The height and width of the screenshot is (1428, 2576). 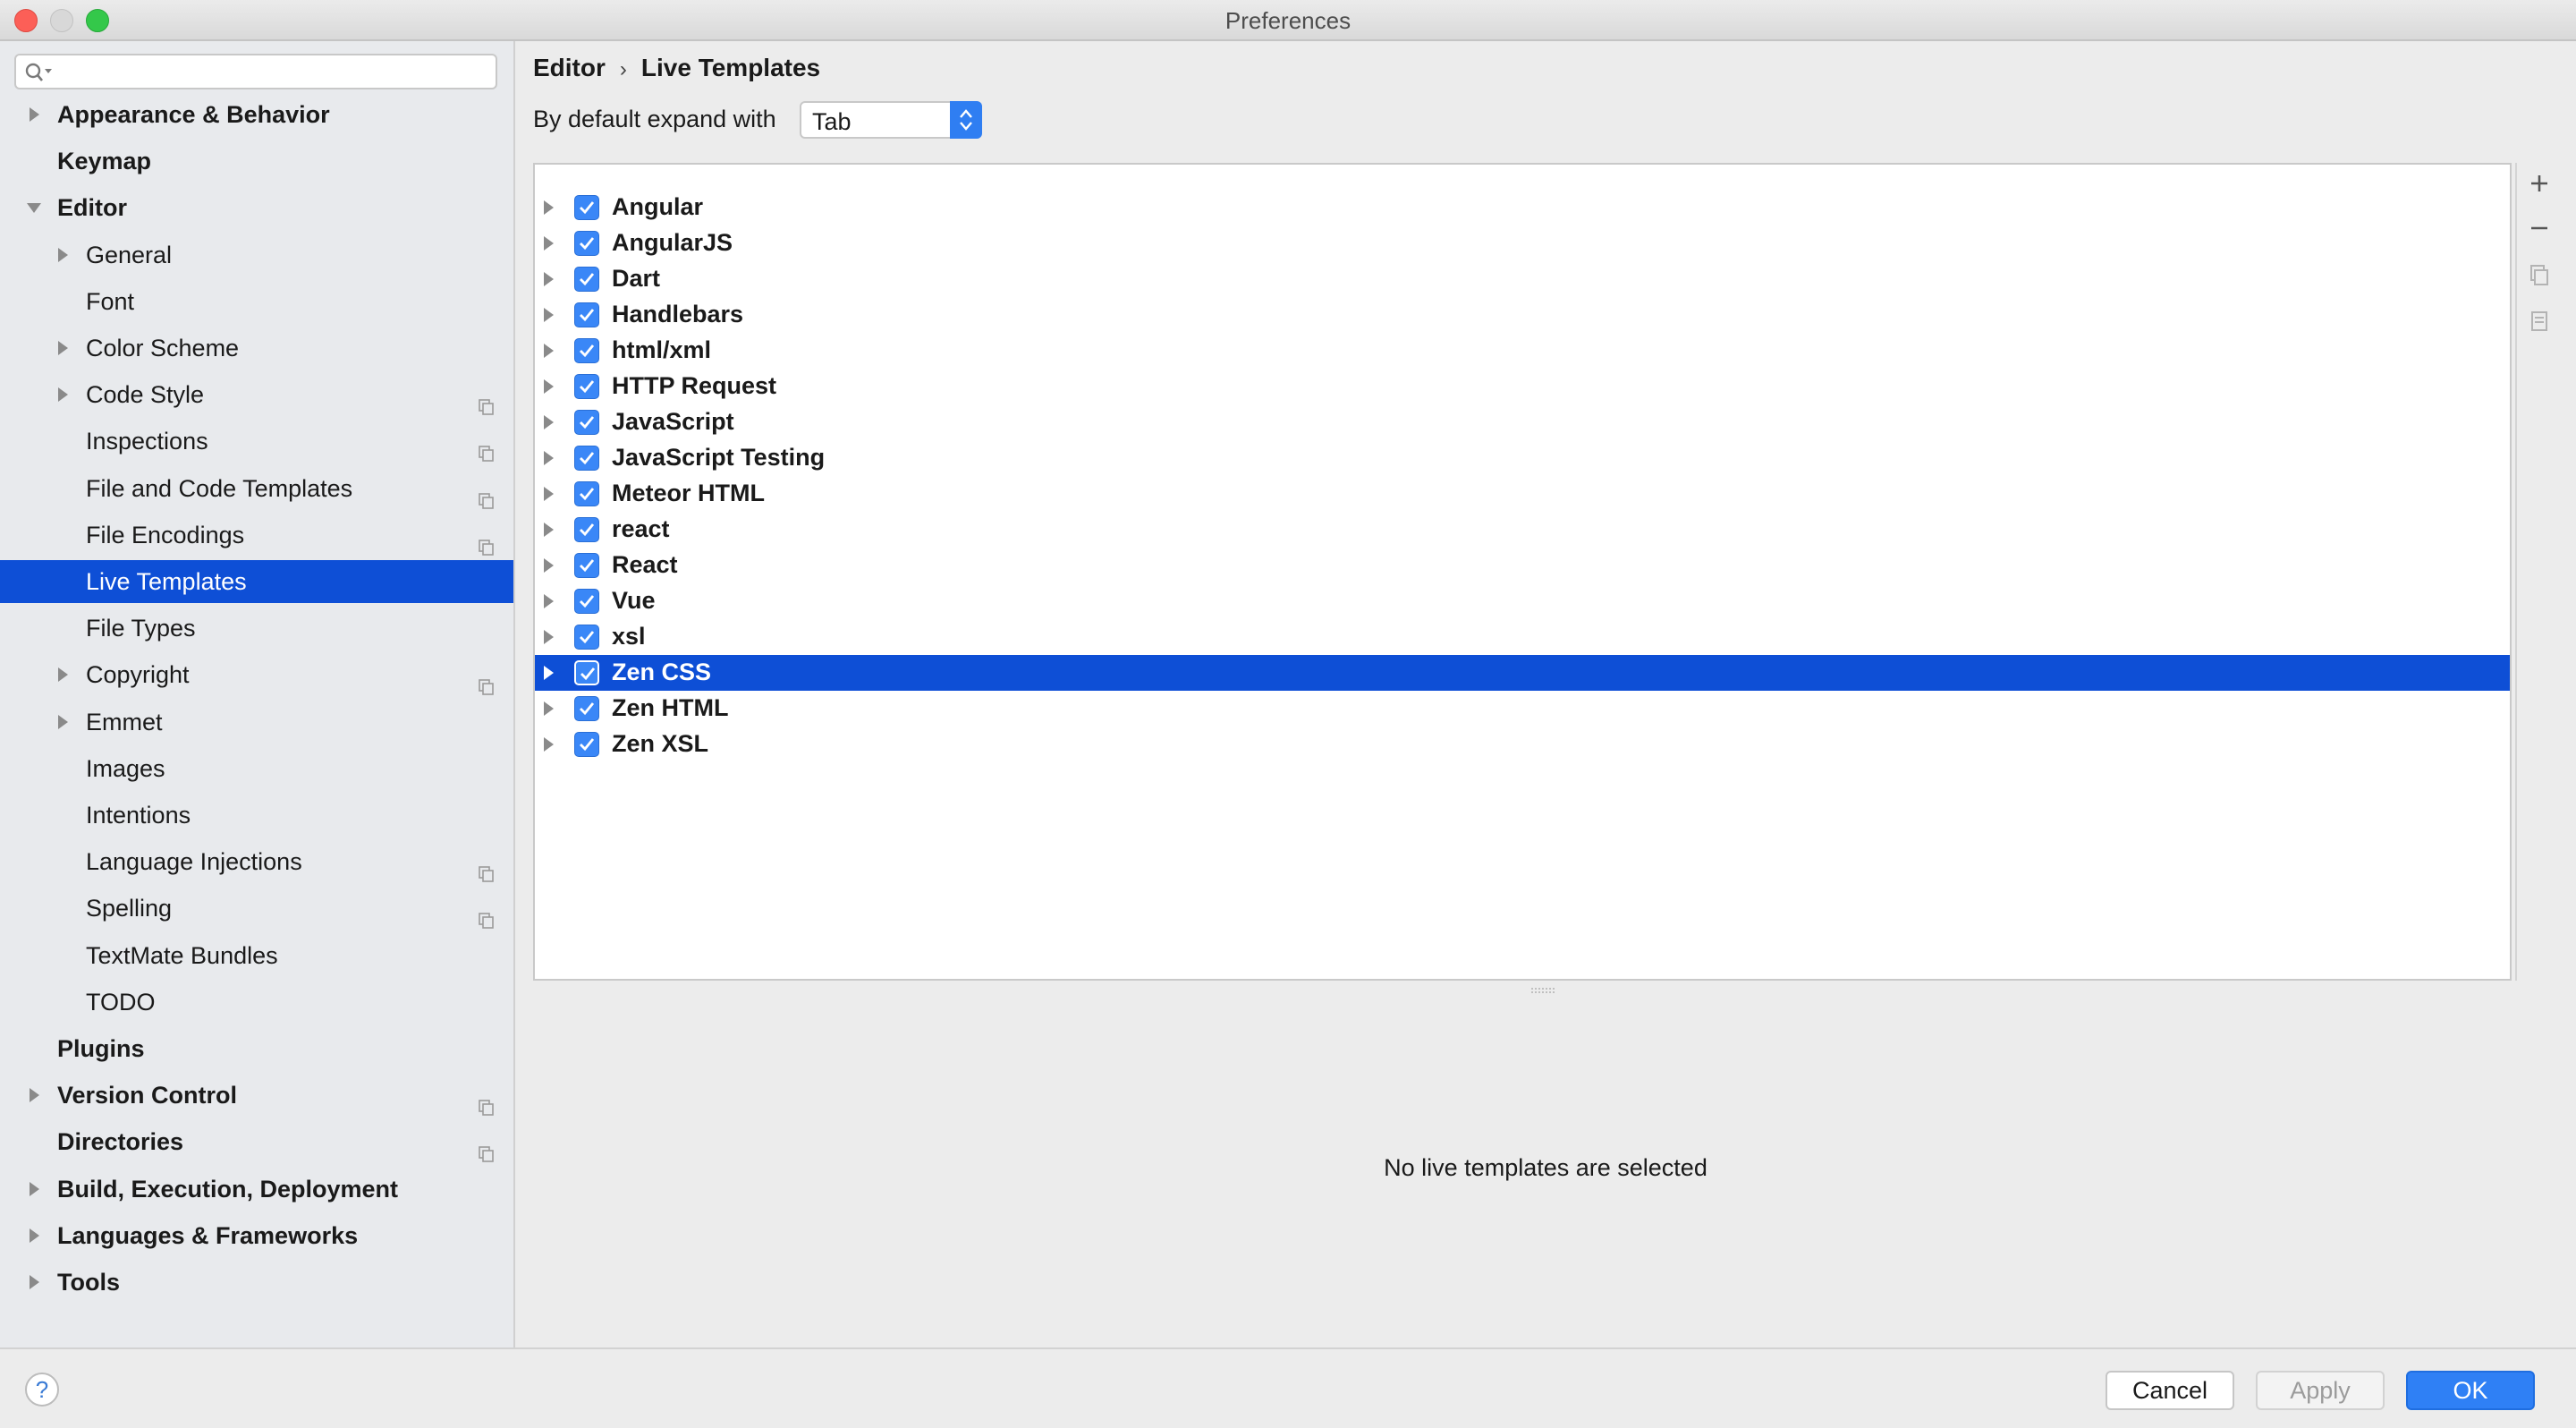 I want to click on sidebar-item-color-scheme: Color Scheme, so click(x=256, y=348).